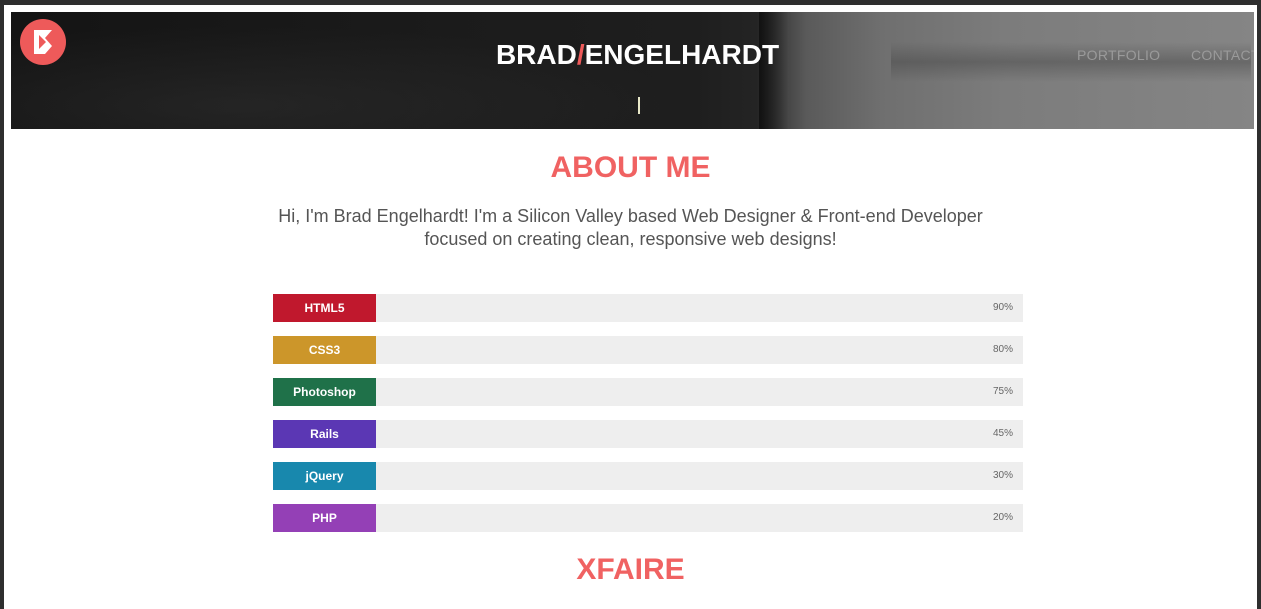 This screenshot has width=1261, height=609. Describe the element at coordinates (1002, 475) in the screenshot. I see `skill-percent: 30%` at that location.